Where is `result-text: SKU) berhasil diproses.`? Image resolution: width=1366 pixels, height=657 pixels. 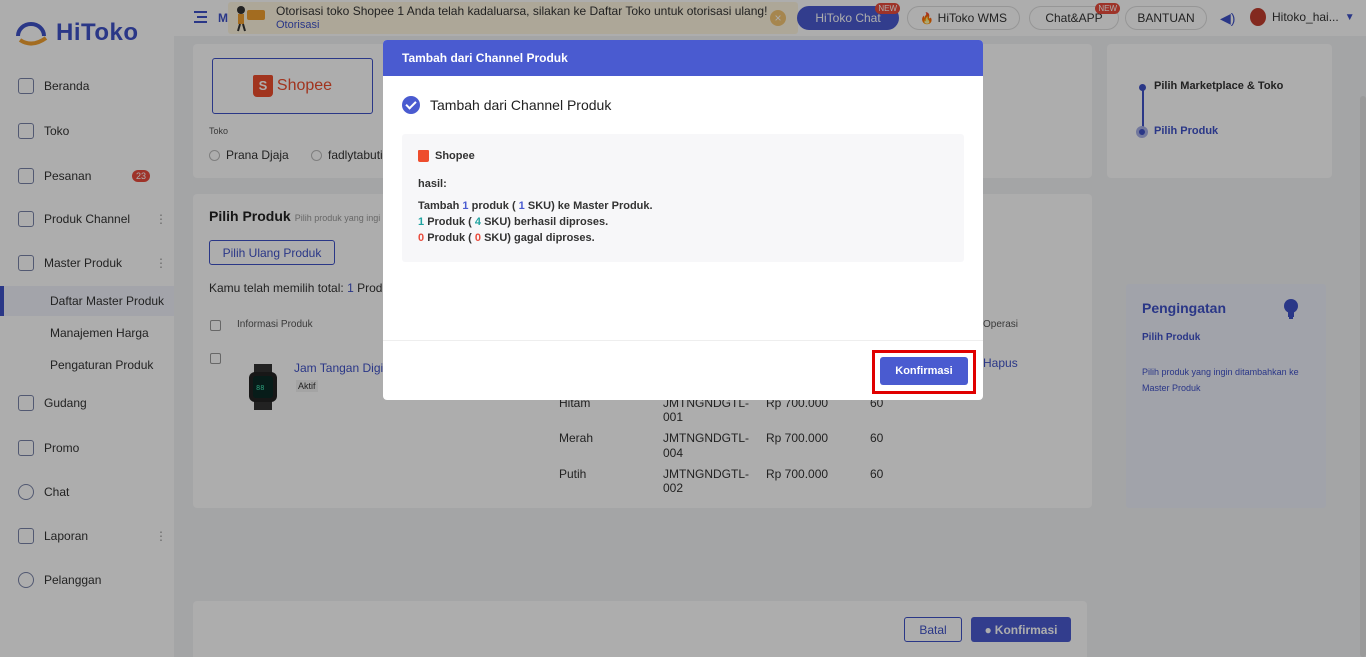
result-text: SKU) berhasil diproses. is located at coordinates (546, 222).